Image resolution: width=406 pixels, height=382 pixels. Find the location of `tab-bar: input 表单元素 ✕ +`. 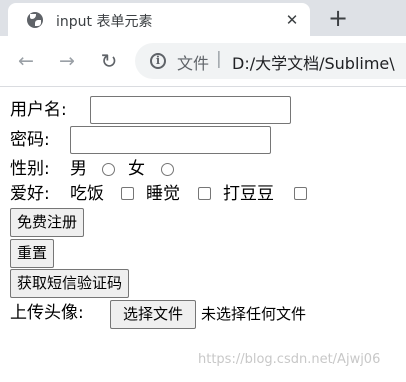

tab-bar: input 表单元素 ✕ + is located at coordinates (203, 18).